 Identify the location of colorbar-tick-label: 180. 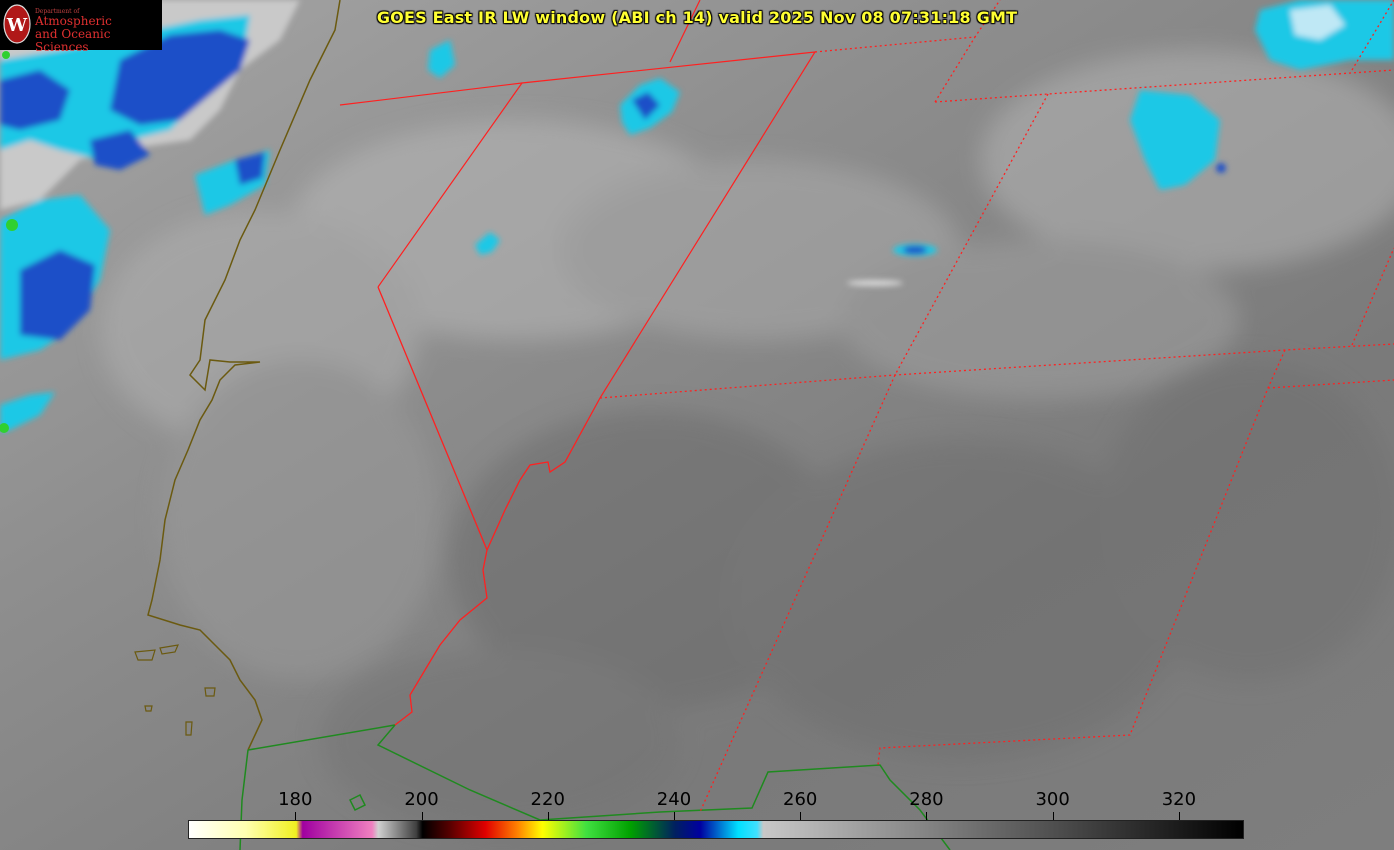
(295, 799).